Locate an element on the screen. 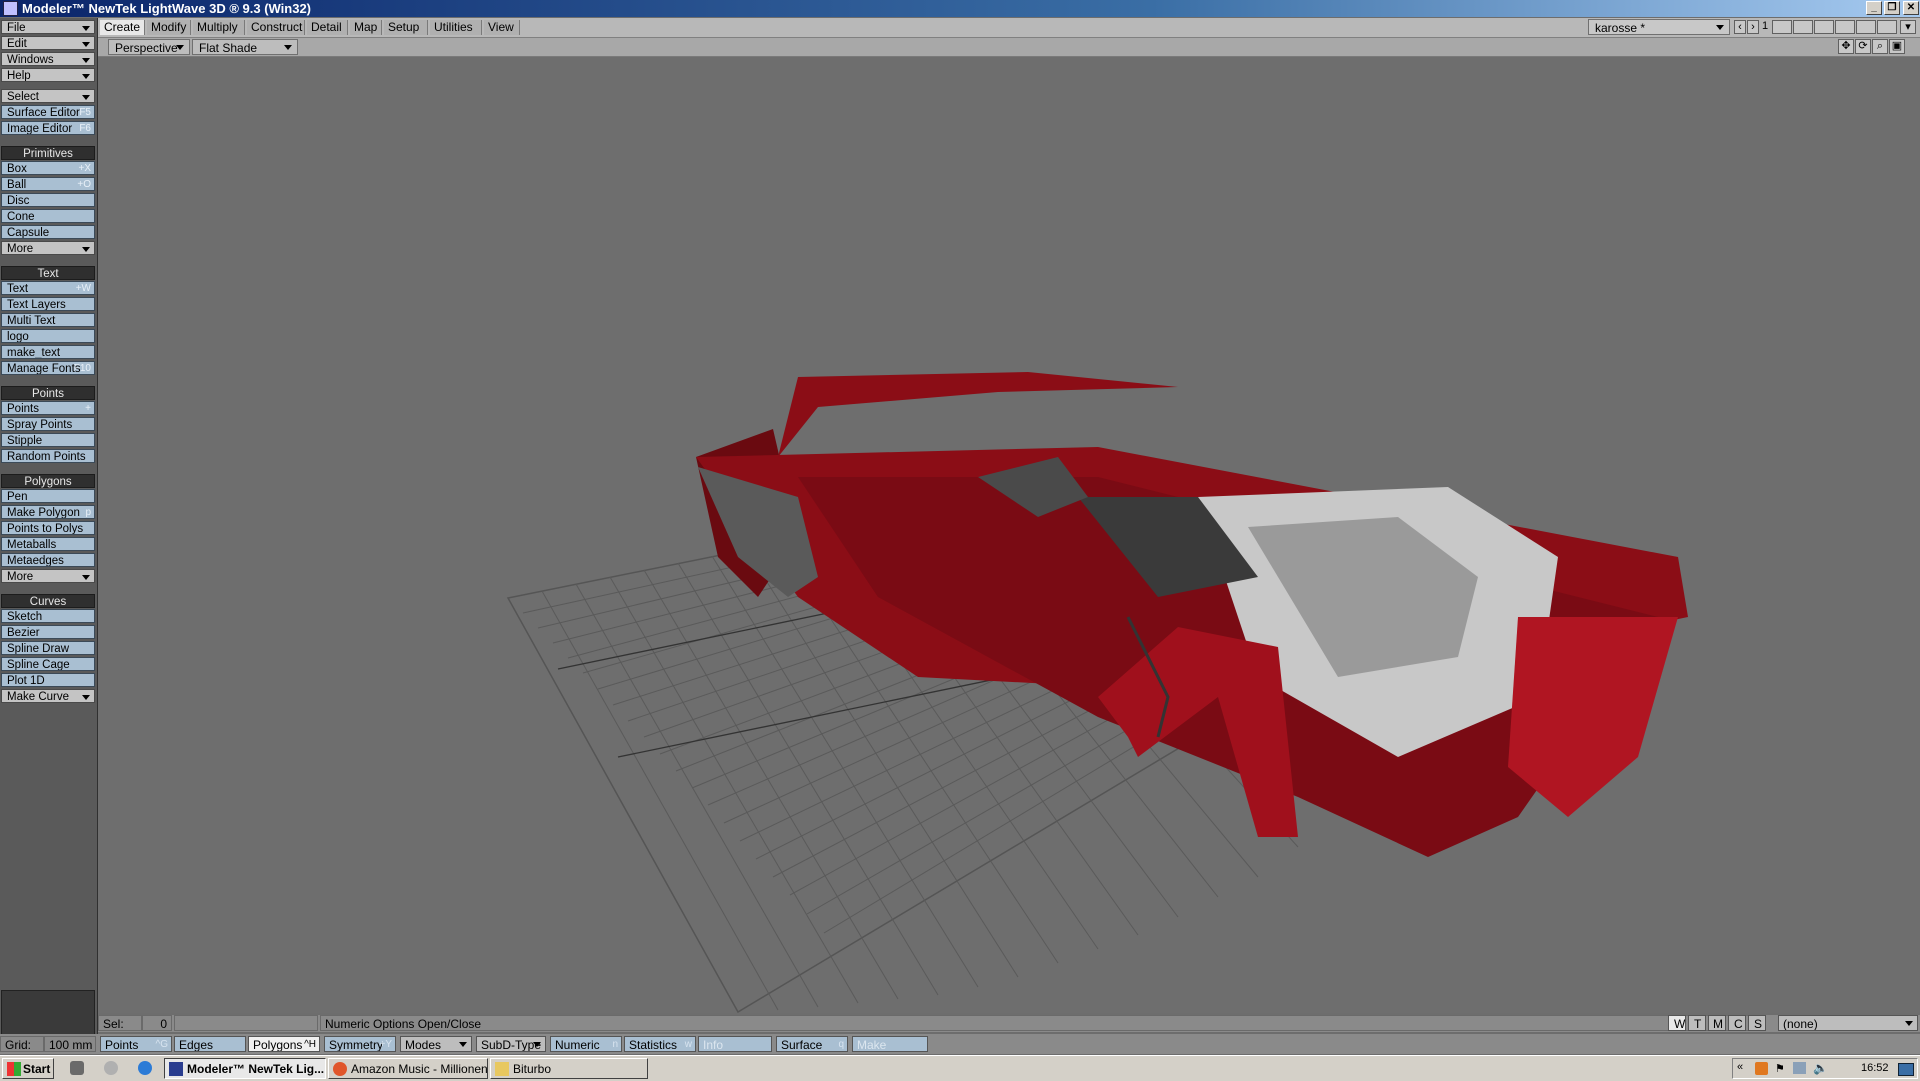 This screenshot has height=1081, width=1920. quicklaunch-explorer-icon is located at coordinates (77, 1068).